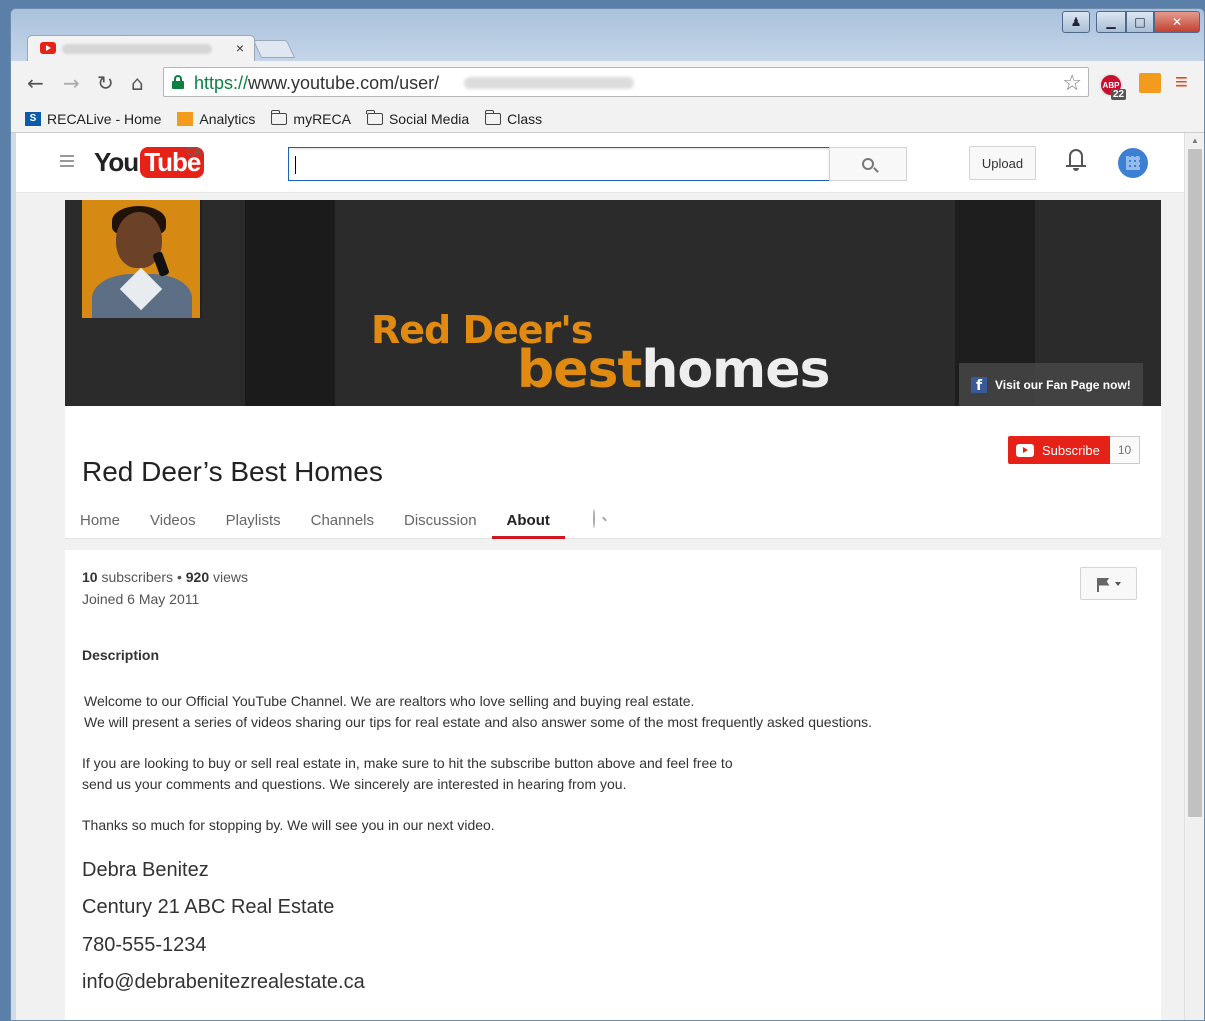 This screenshot has width=1205, height=1021. I want to click on notifications-bell-icon, so click(1076, 160).